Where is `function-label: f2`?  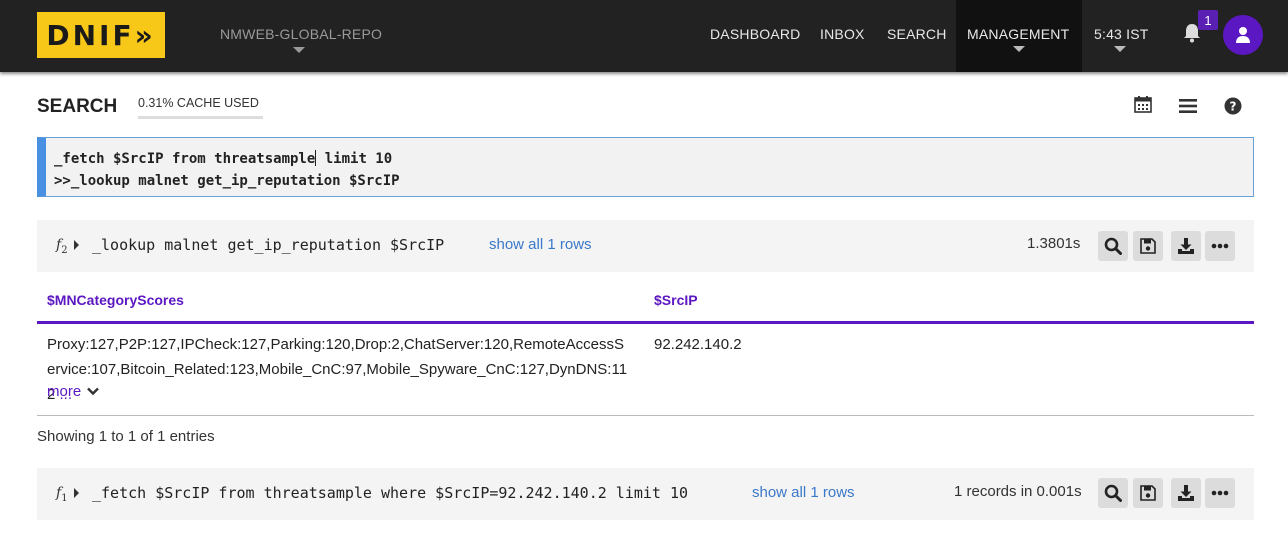 function-label: f2 is located at coordinates (62, 246).